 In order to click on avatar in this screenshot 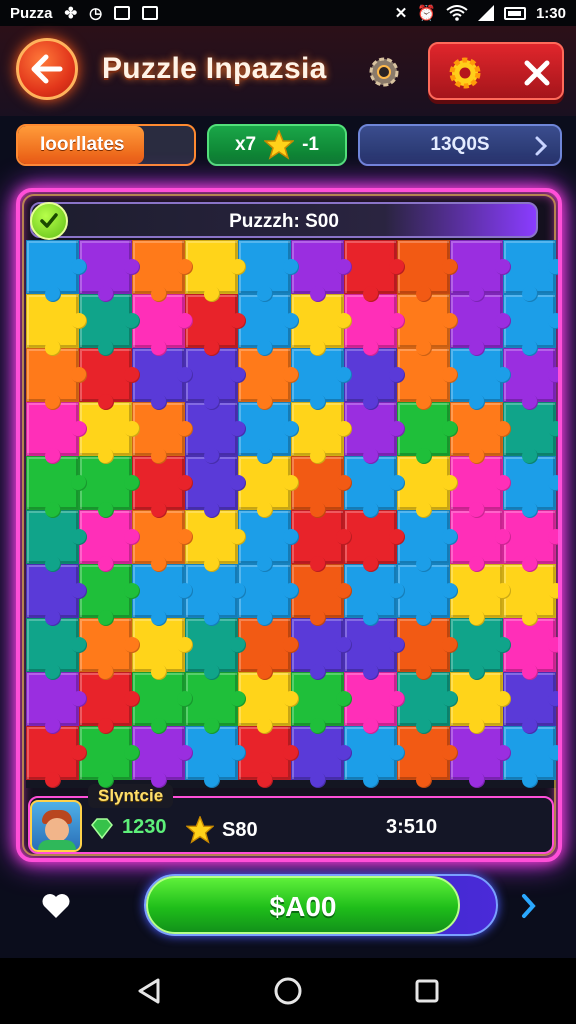, I will do `click(56, 826)`.